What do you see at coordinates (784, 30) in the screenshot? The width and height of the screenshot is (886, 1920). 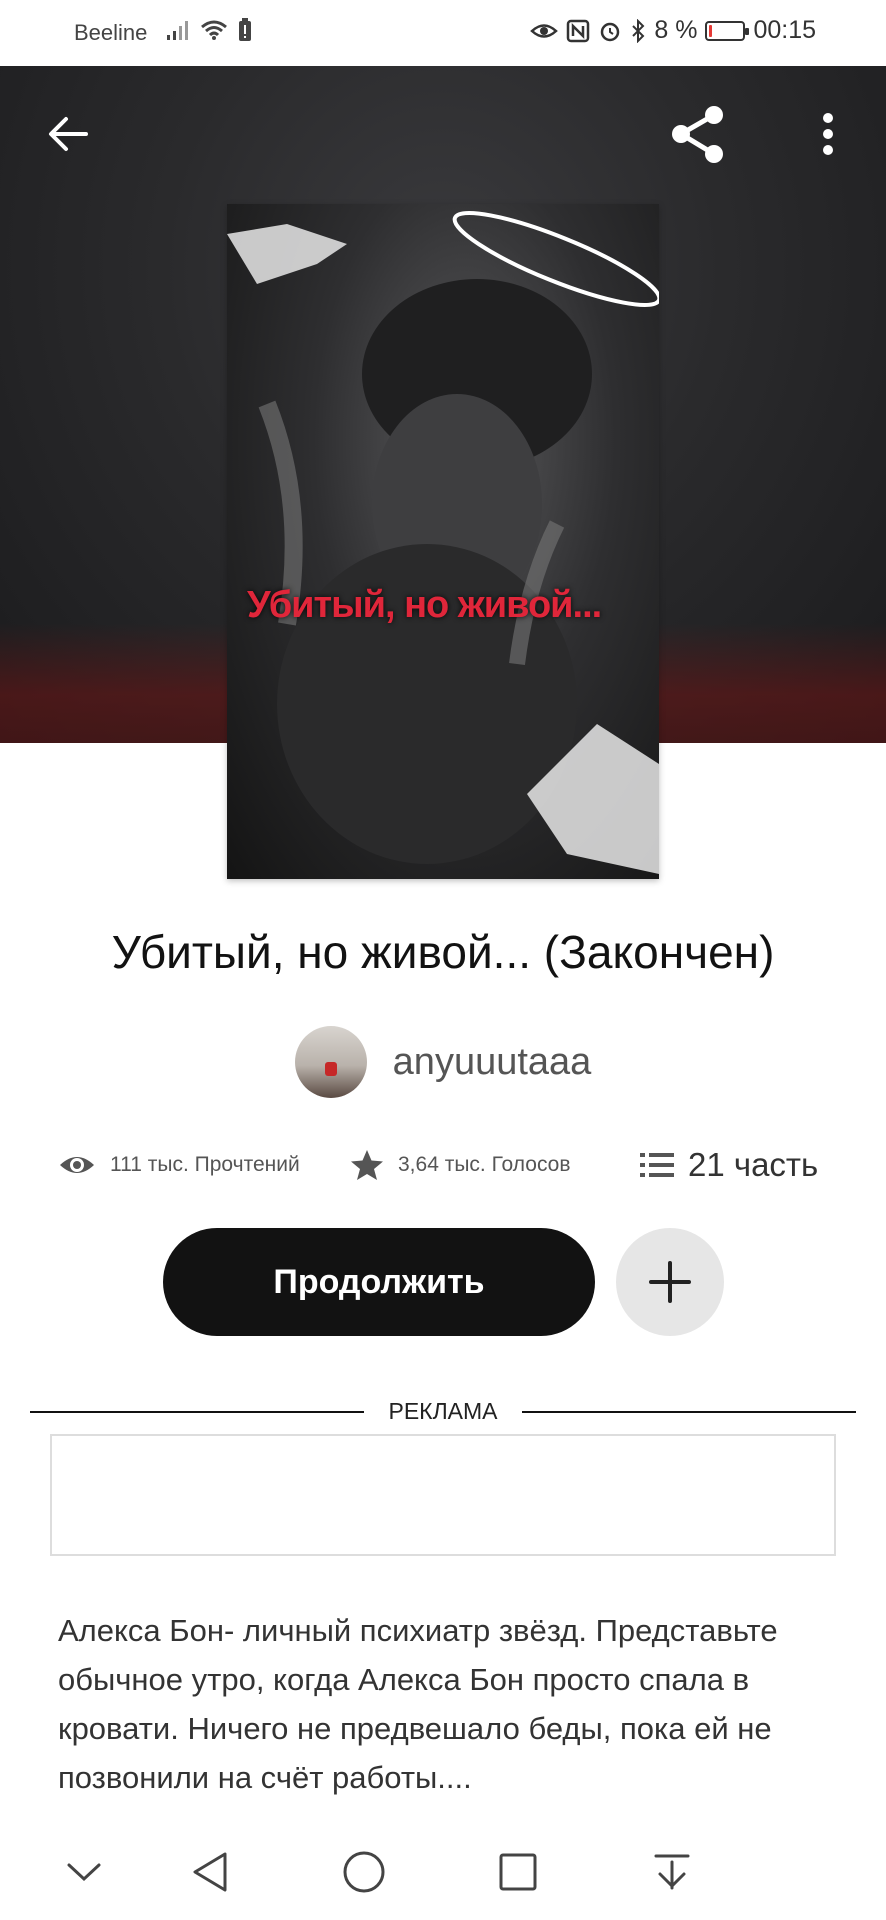 I see `clock: 00:15` at bounding box center [784, 30].